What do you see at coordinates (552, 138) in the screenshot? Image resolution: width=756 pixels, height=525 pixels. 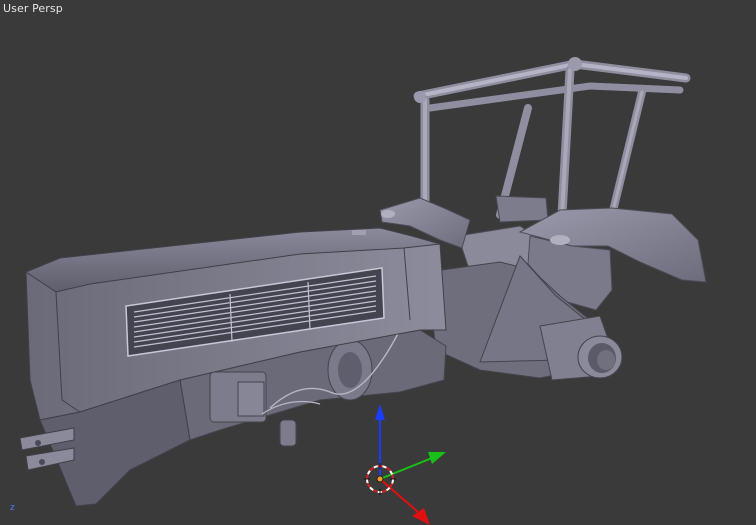 I see `rollover-frame` at bounding box center [552, 138].